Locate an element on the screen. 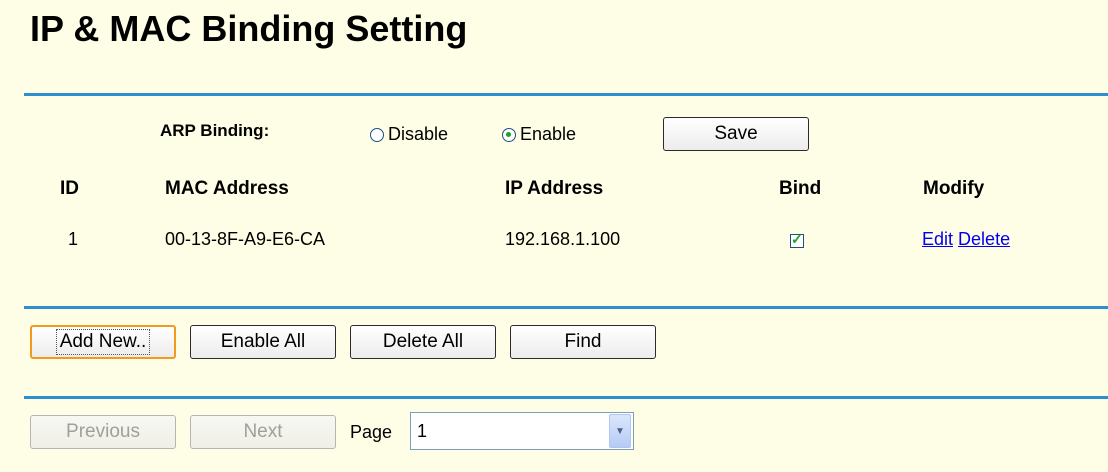 This screenshot has height=472, width=1108. radio-disable-label: Disable is located at coordinates (418, 134).